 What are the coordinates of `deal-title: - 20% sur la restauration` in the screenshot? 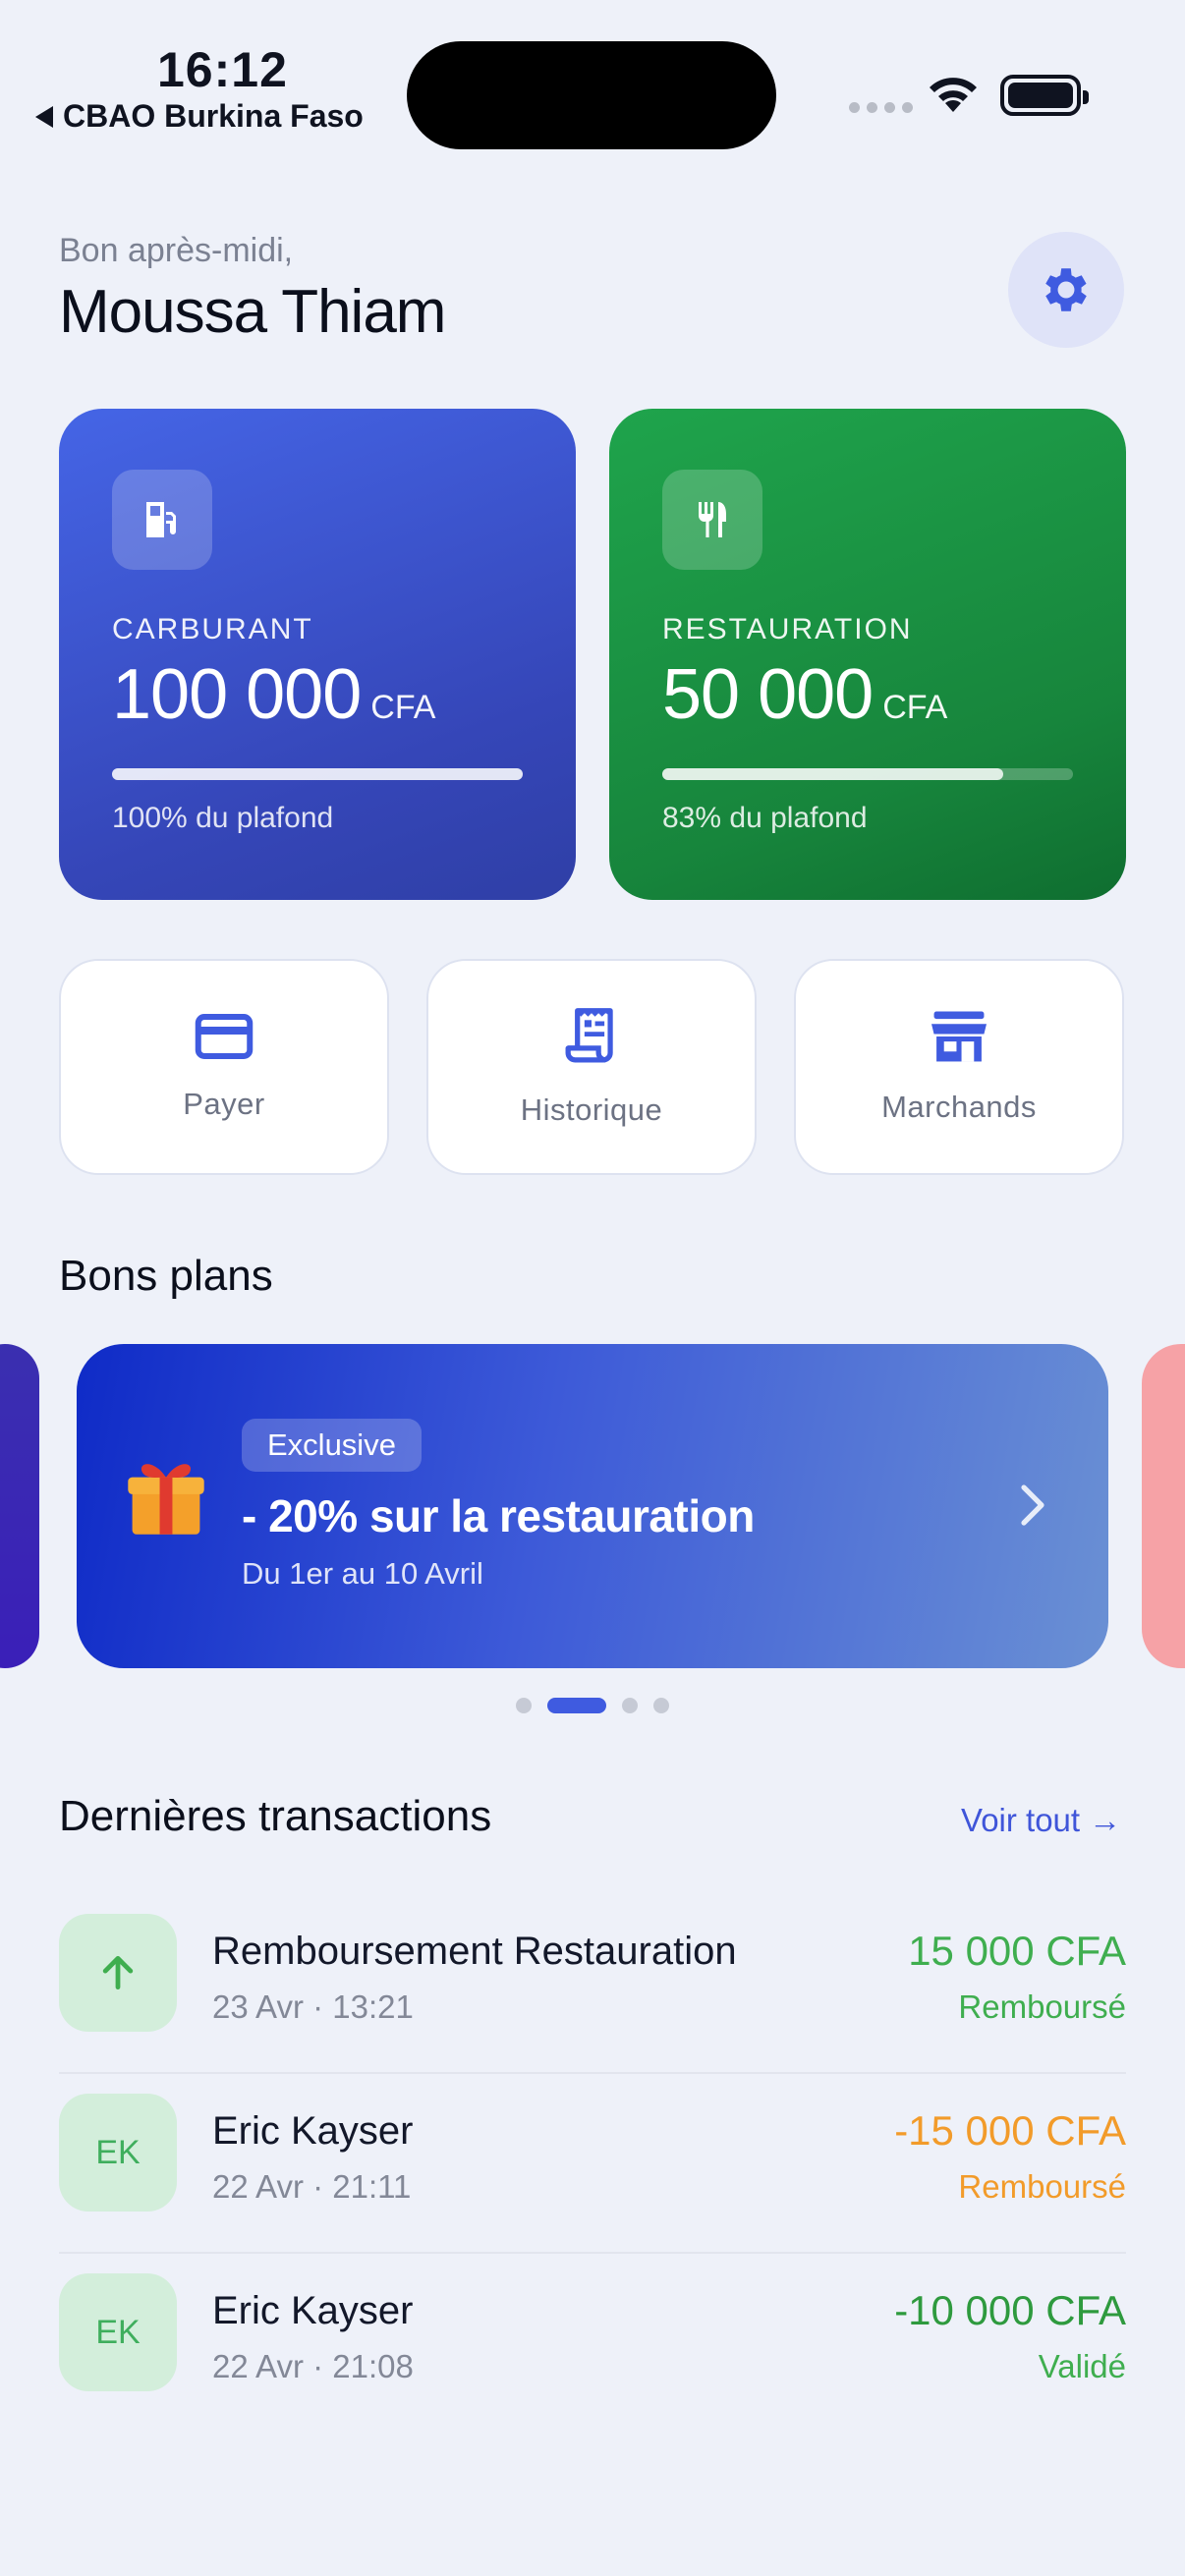 It's located at (499, 1515).